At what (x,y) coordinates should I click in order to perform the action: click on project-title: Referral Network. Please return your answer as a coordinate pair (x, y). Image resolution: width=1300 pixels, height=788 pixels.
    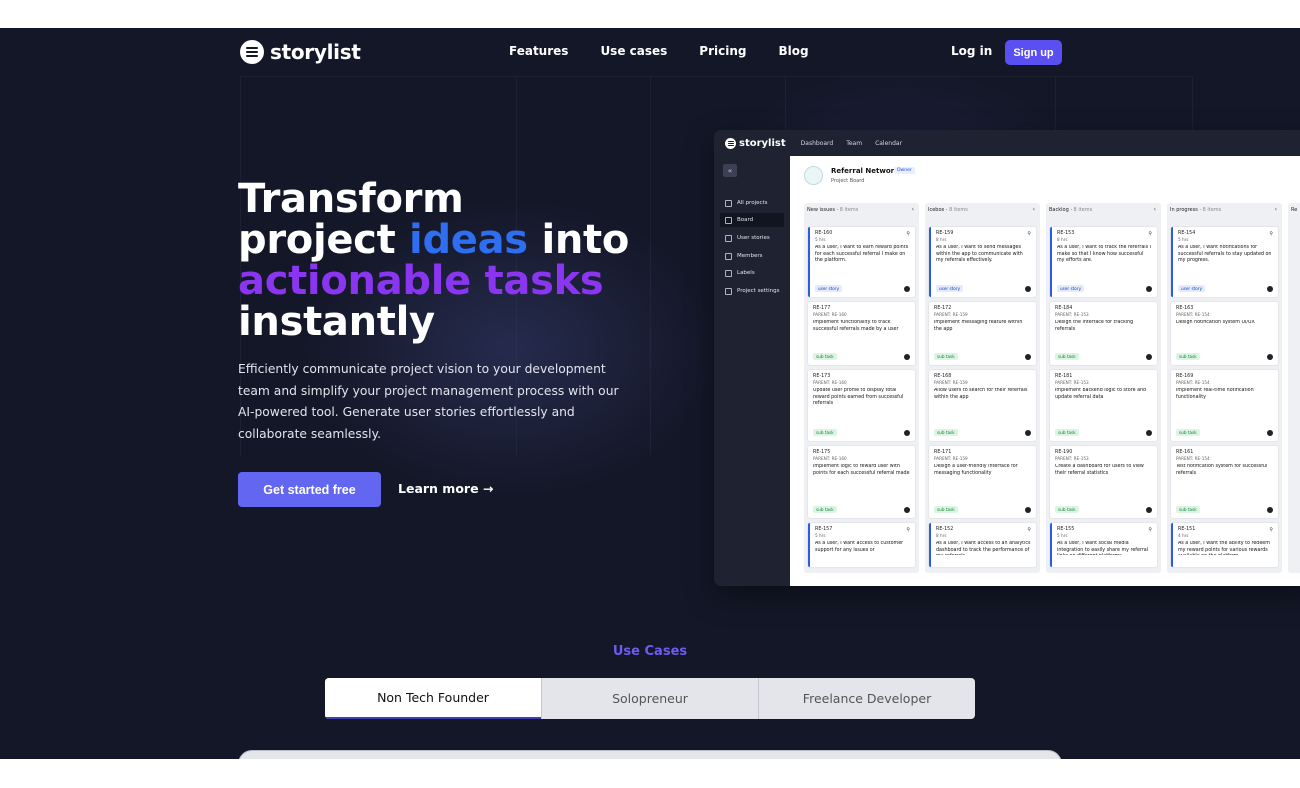
    Looking at the image, I should click on (865, 171).